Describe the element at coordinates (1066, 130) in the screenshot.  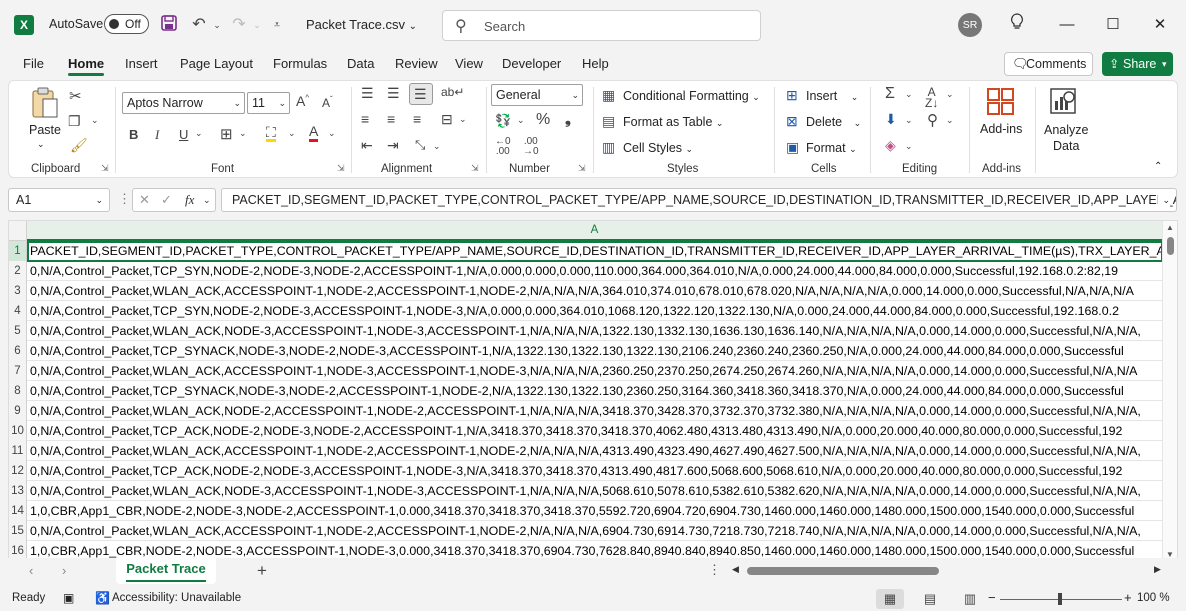
I see `analyze-data-label: Analyze` at that location.